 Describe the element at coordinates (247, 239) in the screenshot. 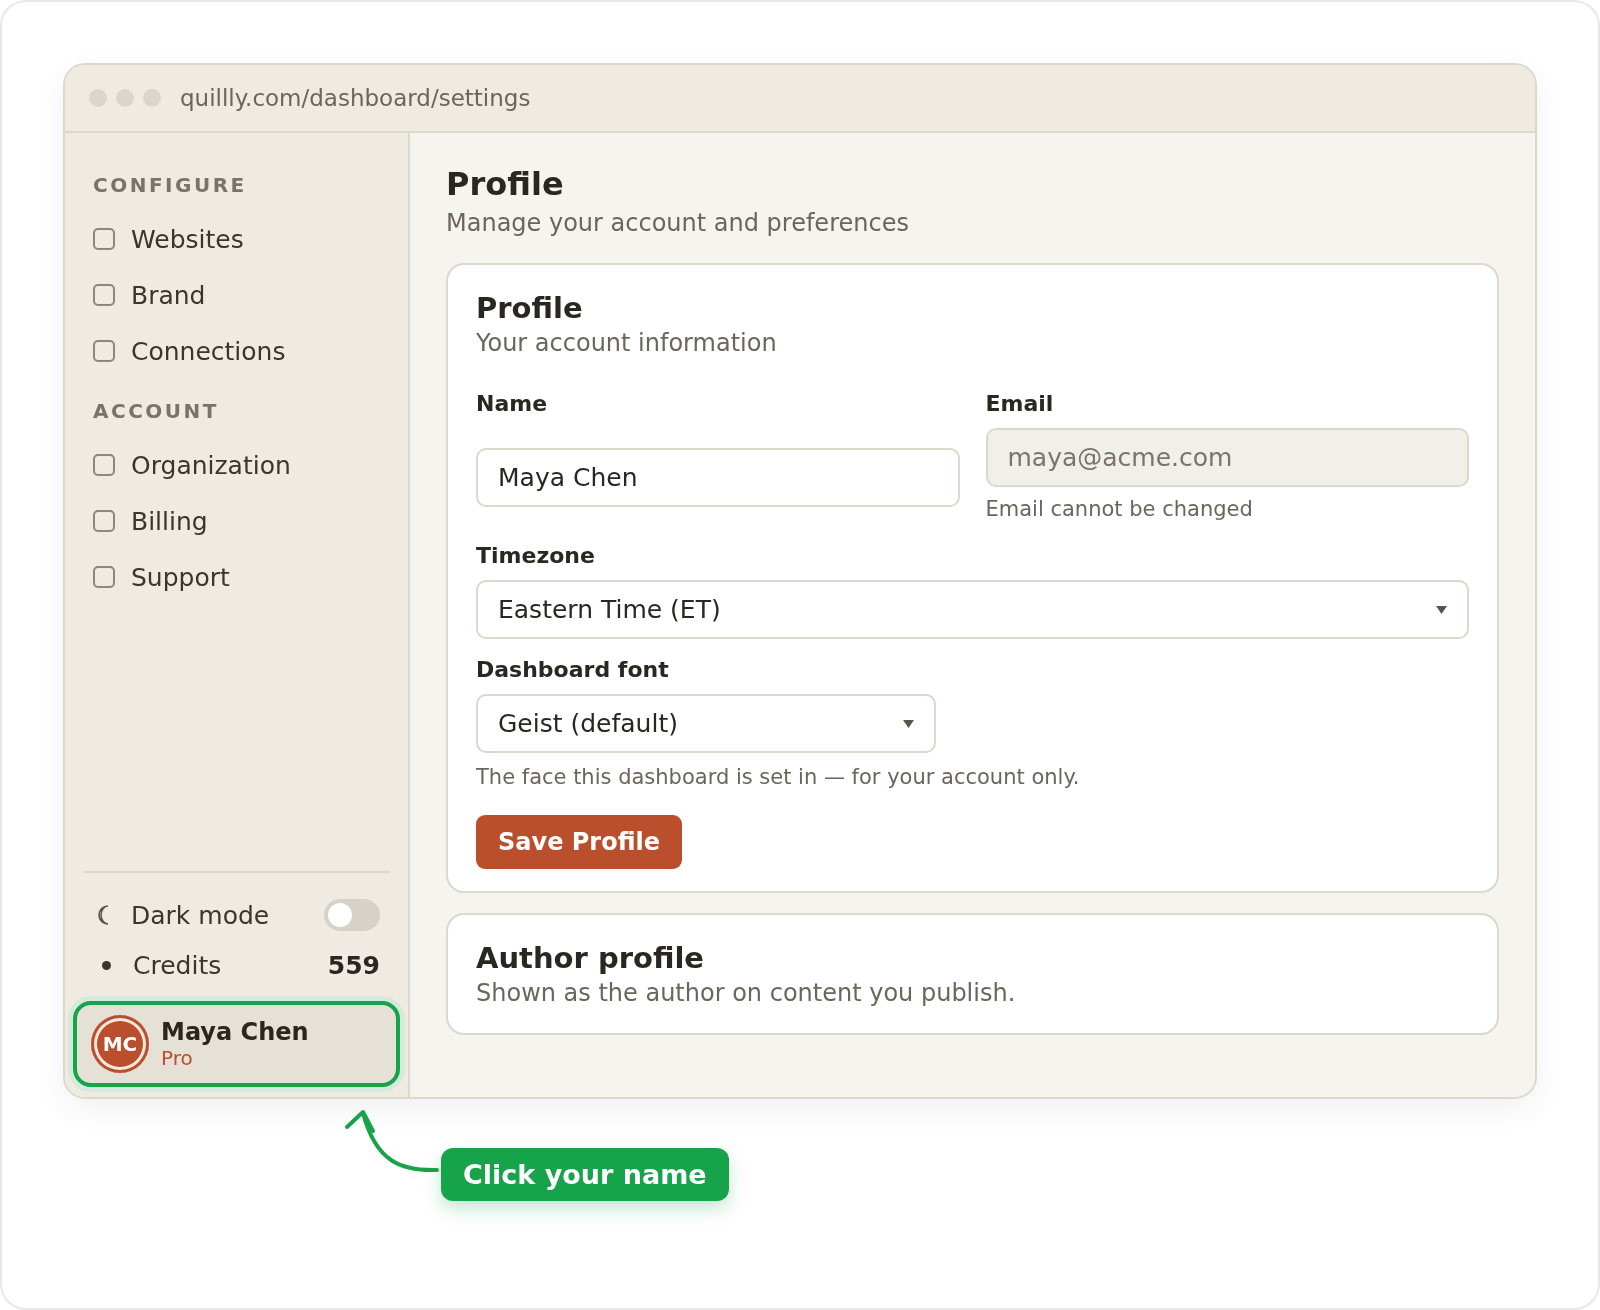

I see `sidebar-item: Websites` at that location.